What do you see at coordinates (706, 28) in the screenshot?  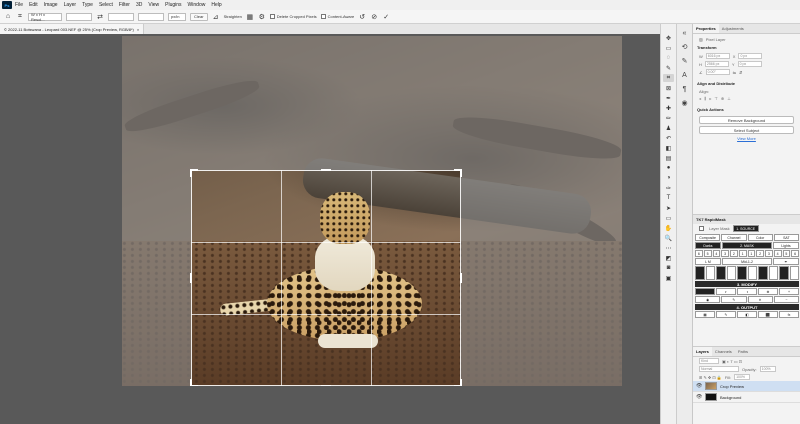 I see `tab-properties: Properties` at bounding box center [706, 28].